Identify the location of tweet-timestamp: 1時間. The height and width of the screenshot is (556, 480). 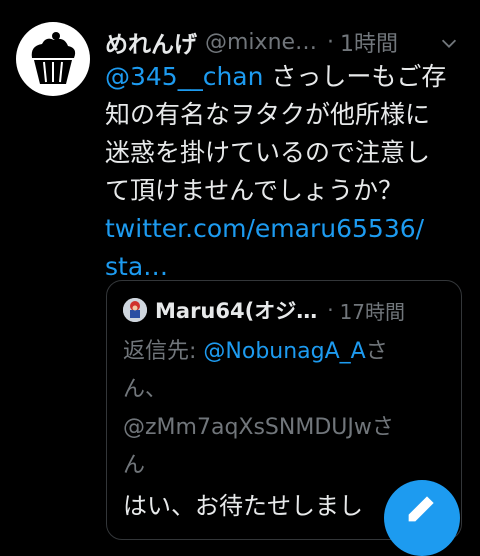
(369, 42).